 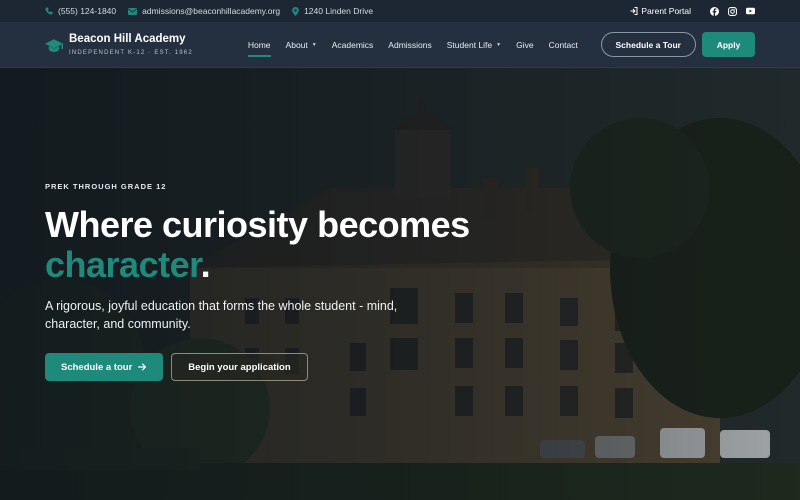 I want to click on email-address: admissions@beaconhillacademy.org, so click(x=211, y=11).